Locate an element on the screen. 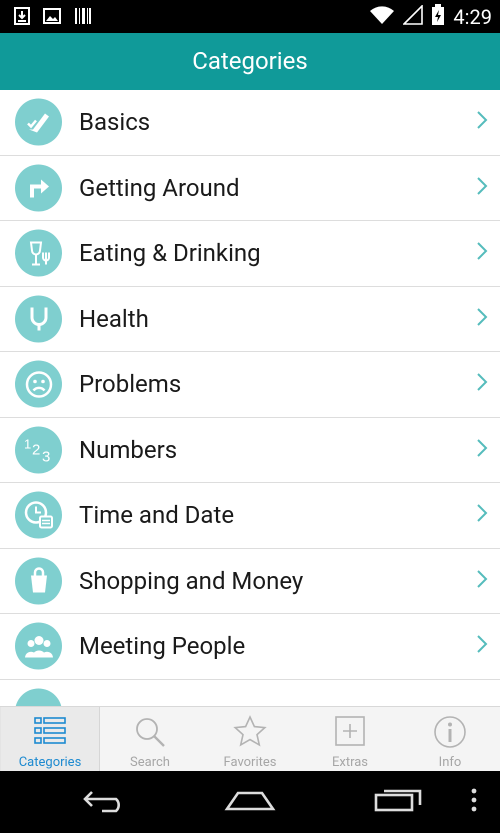 The width and height of the screenshot is (500, 833). home-icon is located at coordinates (250, 802).